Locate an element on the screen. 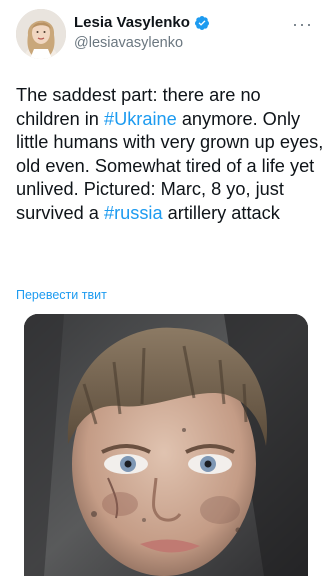 Image resolution: width=331 pixels, height=576 pixels. more-options-icon: ··· is located at coordinates (302, 24).